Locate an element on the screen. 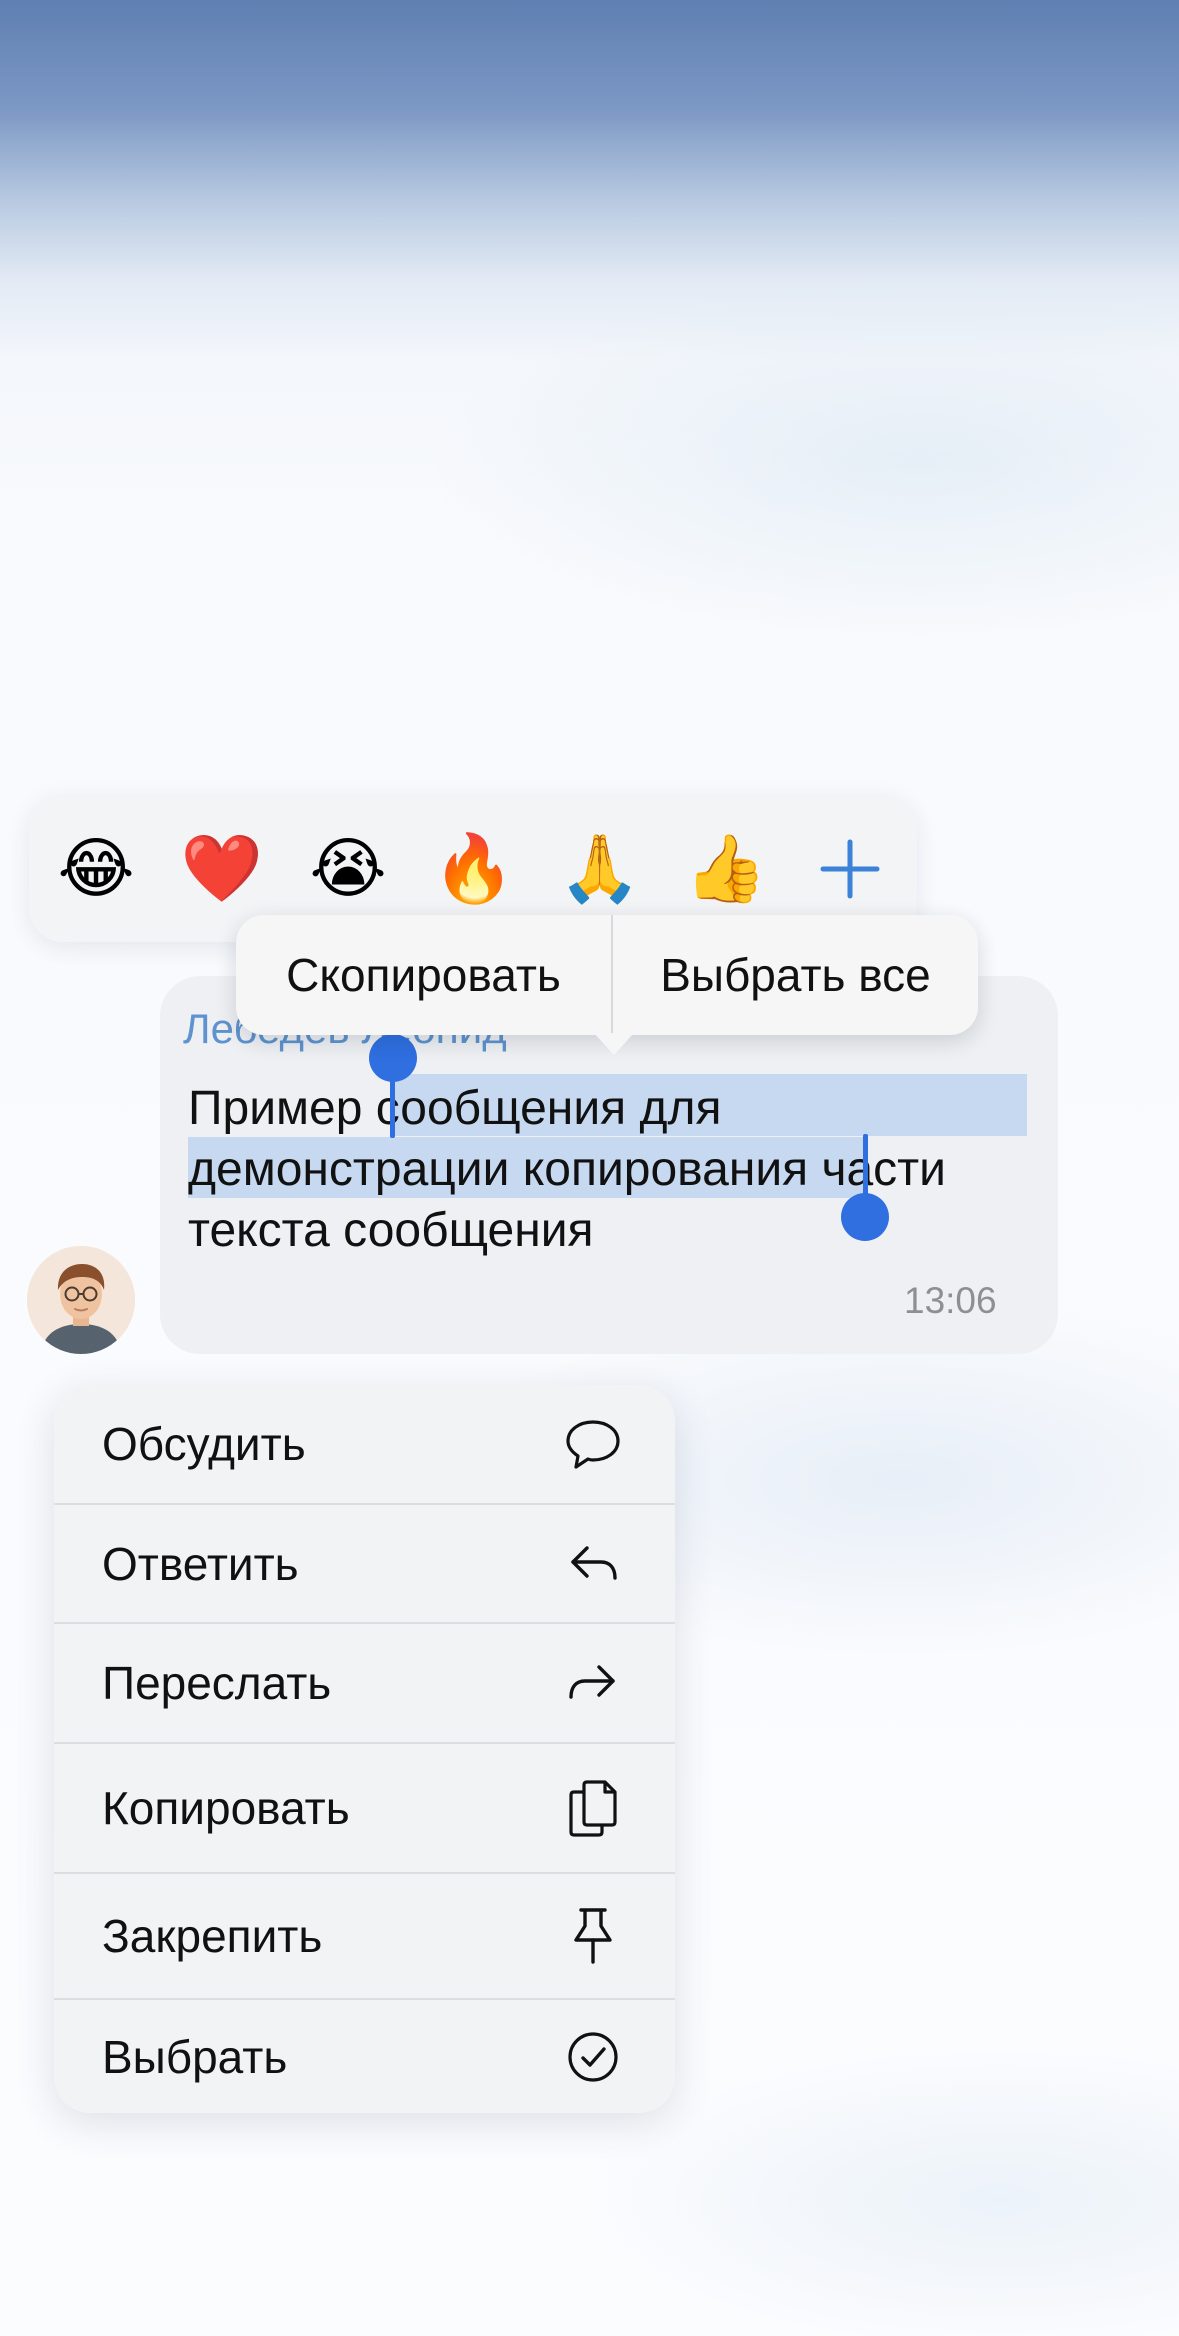 The height and width of the screenshot is (2336, 1179). select-all-button: Выбрать все is located at coordinates (795, 975).